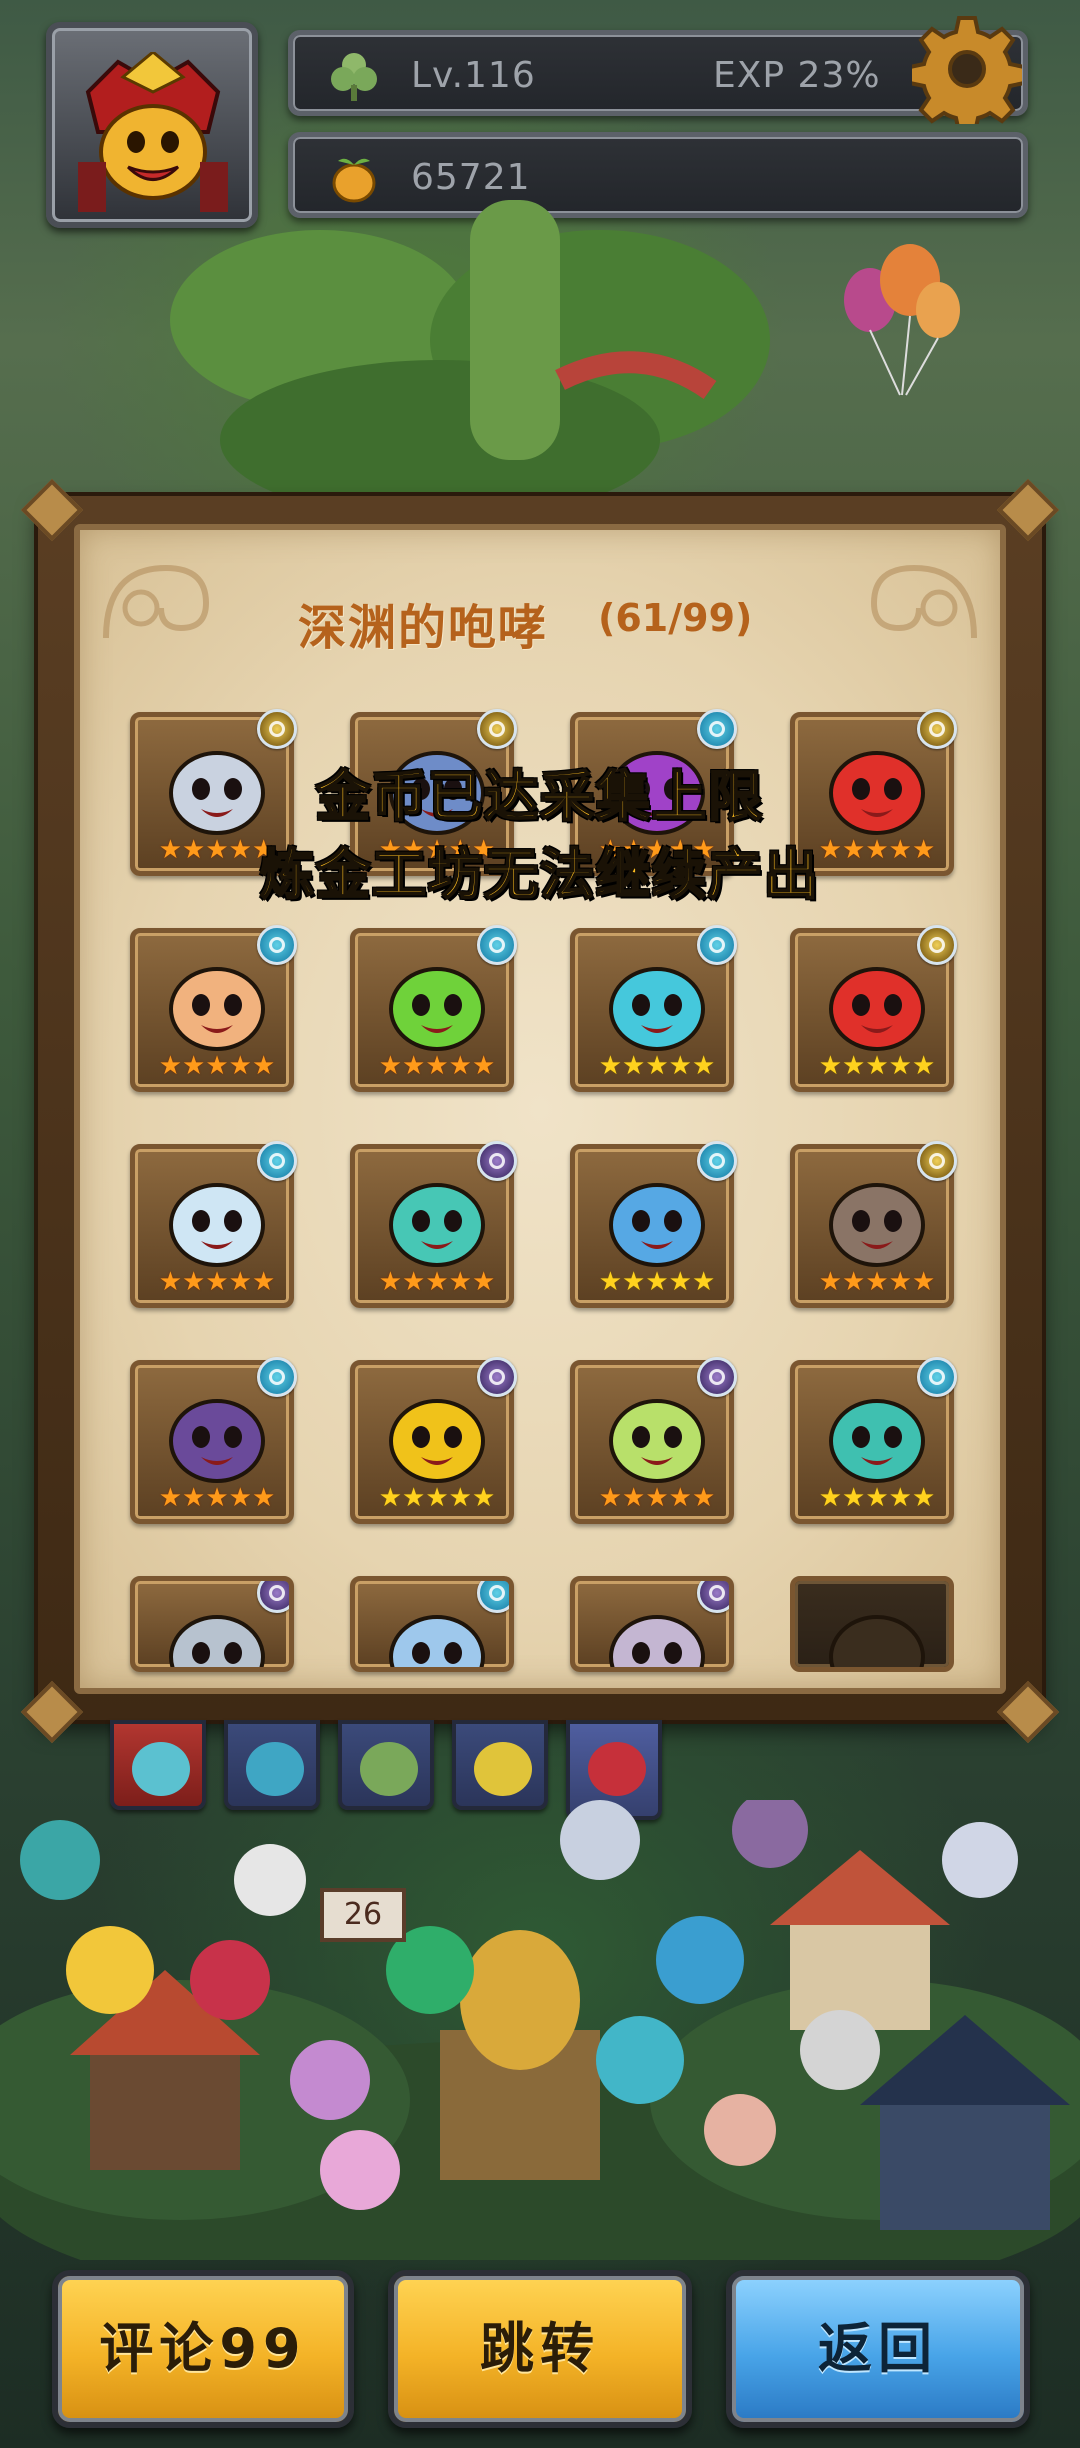 This screenshot has height=2448, width=1080. I want to click on tab-light, so click(500, 1765).